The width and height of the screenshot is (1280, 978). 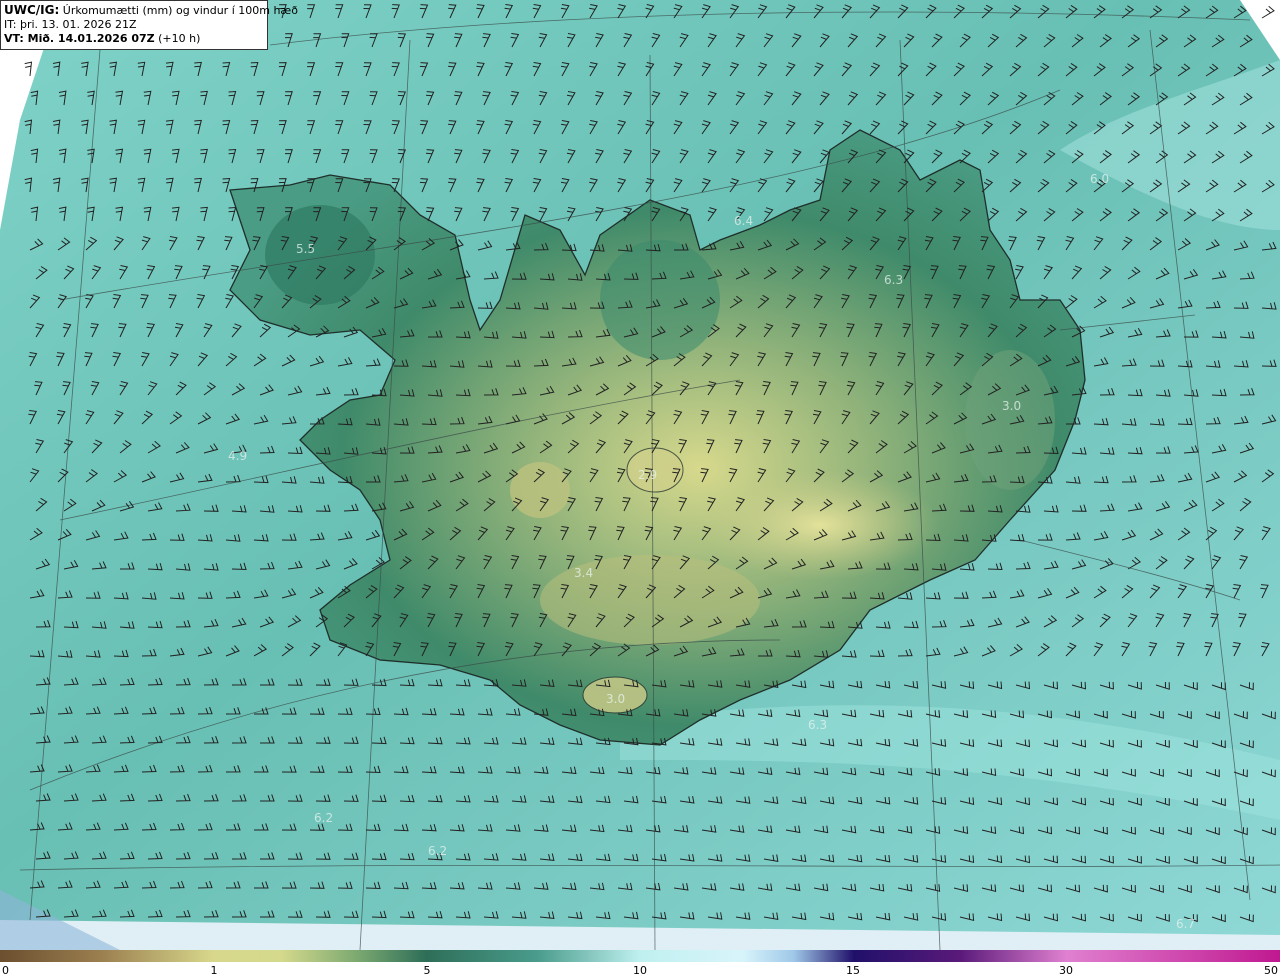 I want to click on colorbar-tick: 30, so click(x=1066, y=970).